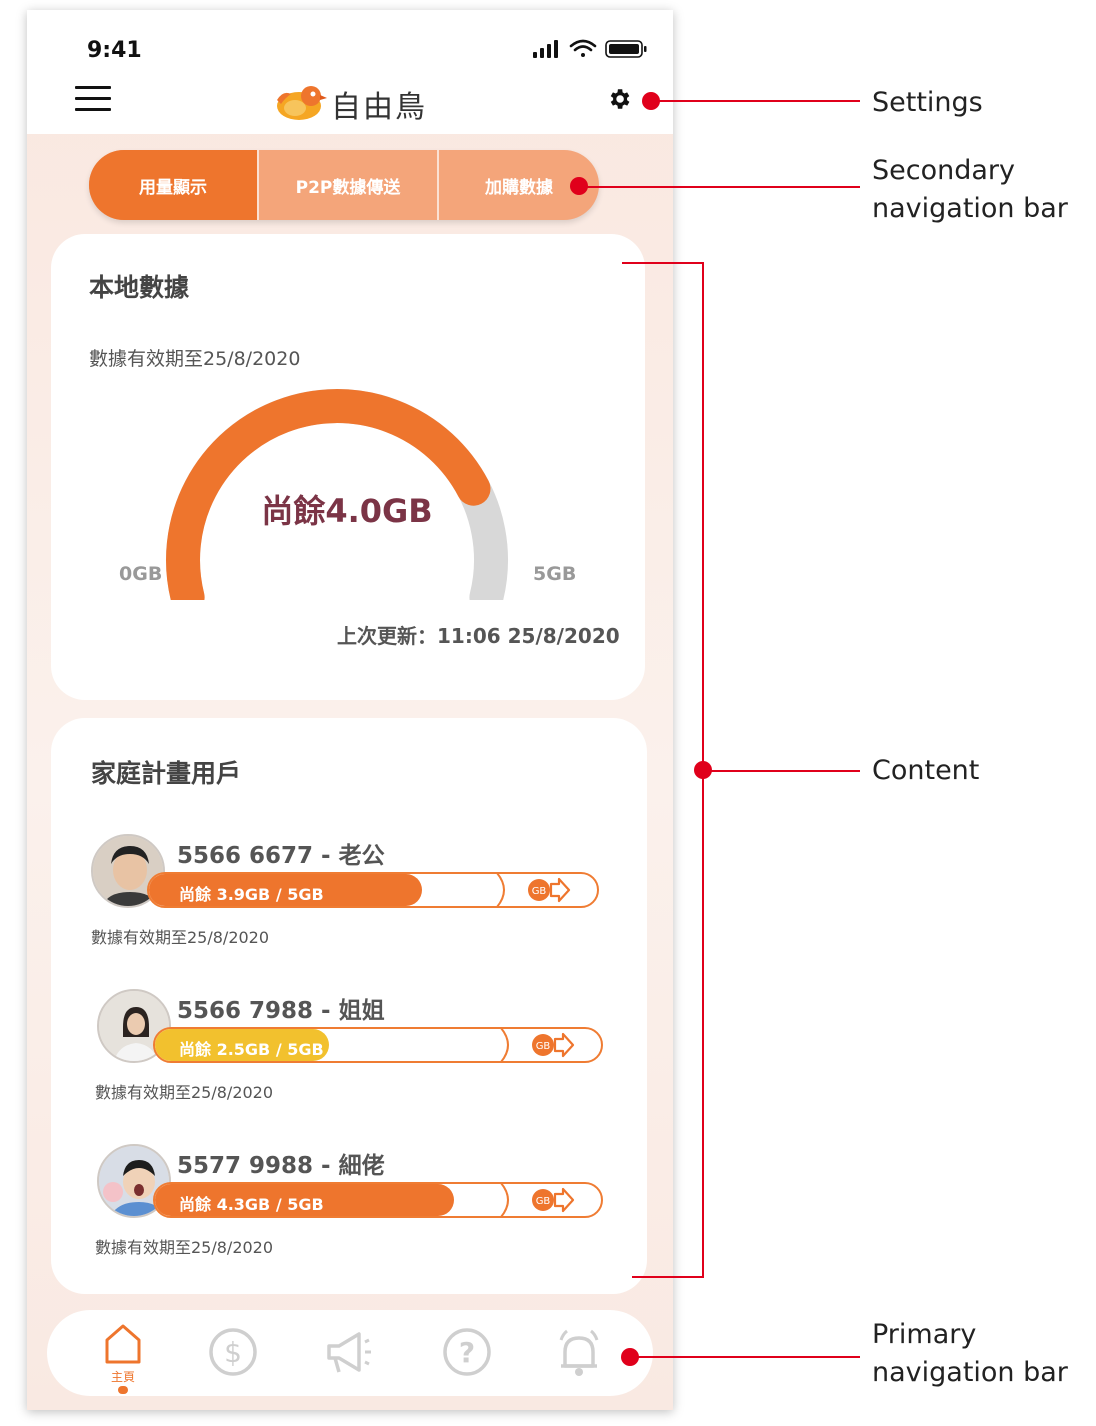  Describe the element at coordinates (281, 1011) in the screenshot. I see `member-name: 5566 7988 - 姐姐` at that location.